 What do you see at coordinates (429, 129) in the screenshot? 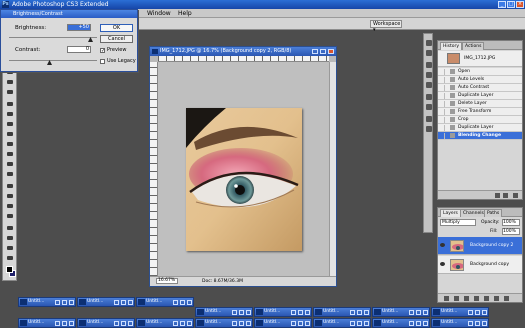
I see `paragraph-icon` at bounding box center [429, 129].